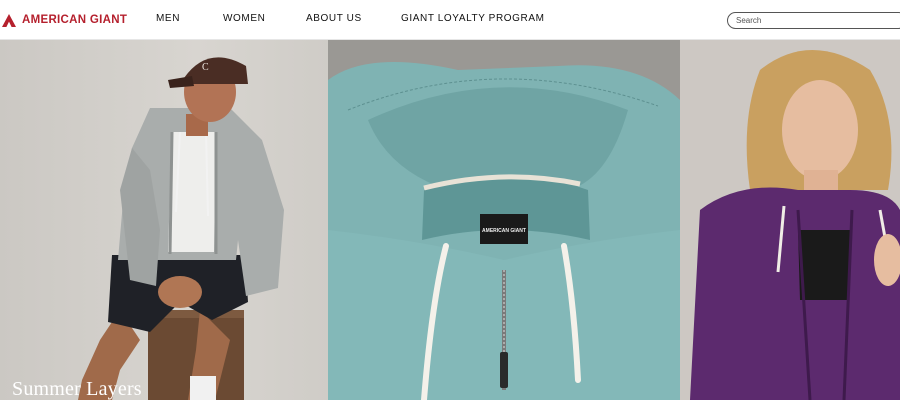  I want to click on nav-women: WOMEN, so click(244, 18).